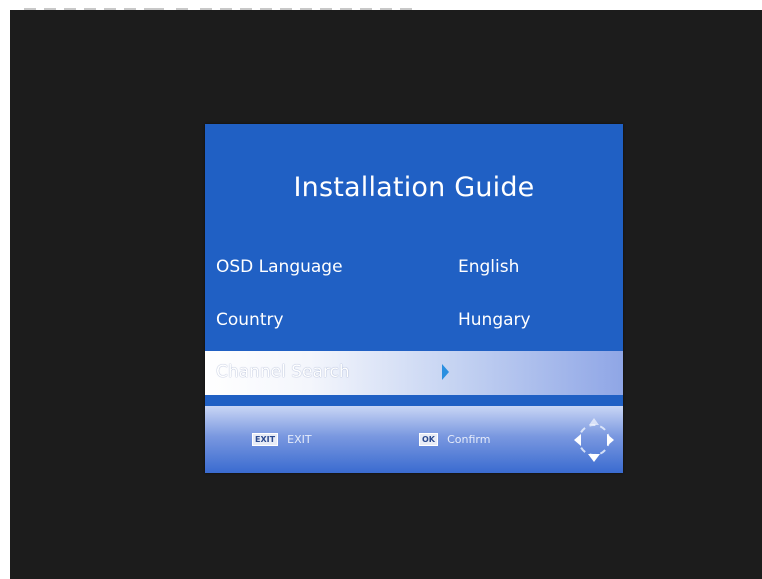 The width and height of the screenshot is (762, 579). I want to click on directional-pad-icon, so click(594, 440).